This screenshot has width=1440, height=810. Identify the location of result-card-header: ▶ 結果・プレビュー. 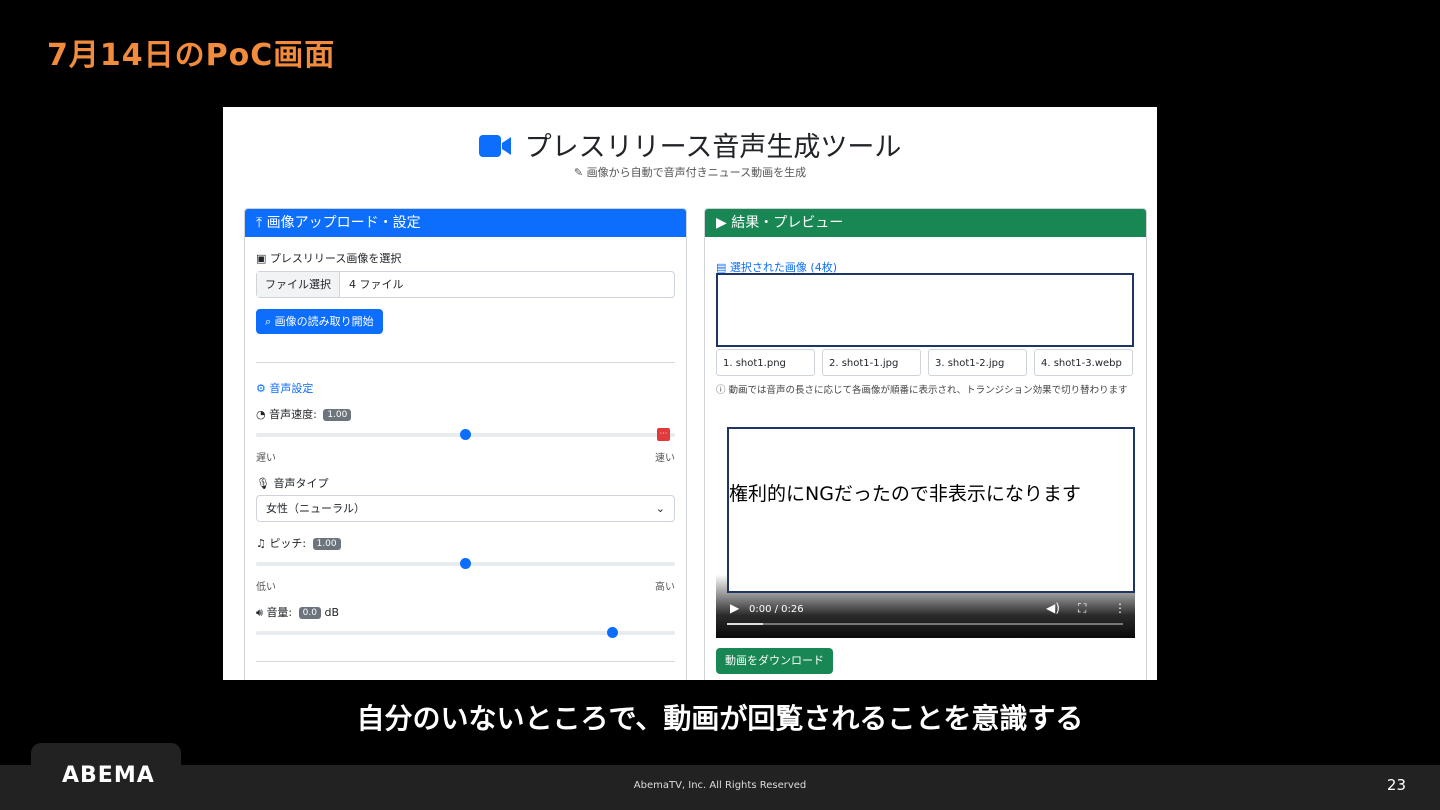
(925, 223).